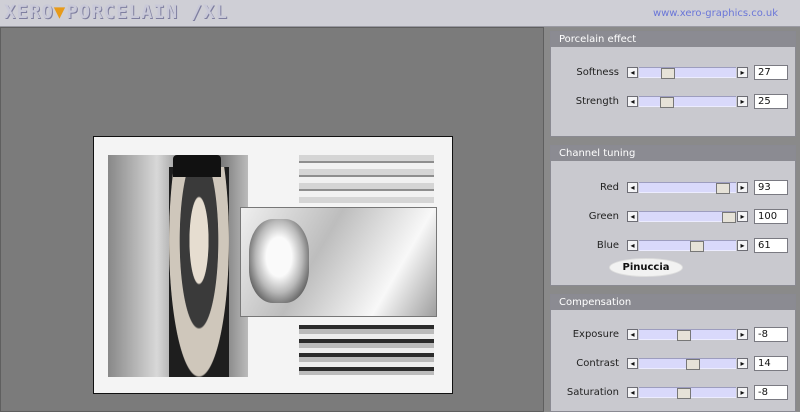 Image resolution: width=800 pixels, height=412 pixels. Describe the element at coordinates (29, 12) in the screenshot. I see `logo-text: XERO` at that location.